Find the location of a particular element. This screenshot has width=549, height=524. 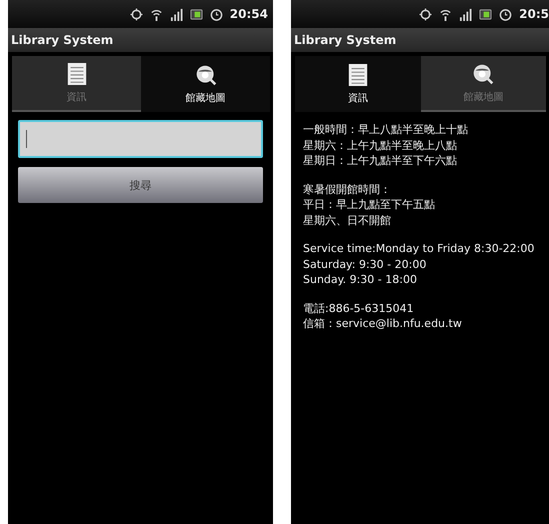

search-button: 搜尋 is located at coordinates (140, 185).